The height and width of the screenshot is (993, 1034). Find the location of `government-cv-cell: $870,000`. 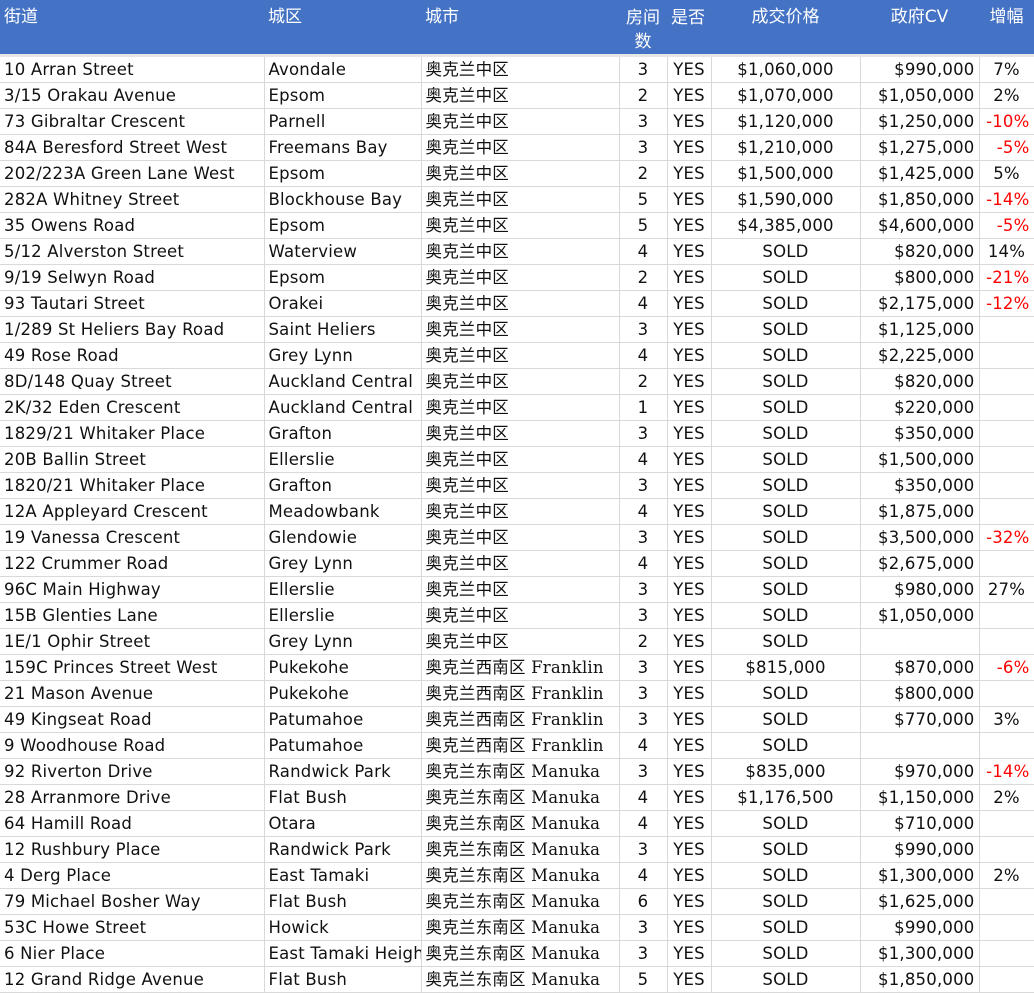

government-cv-cell: $870,000 is located at coordinates (920, 667).